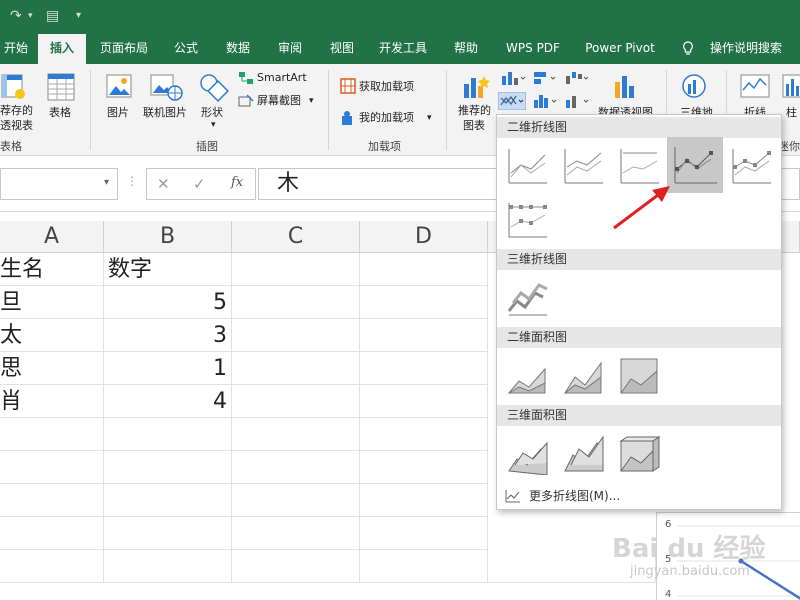  I want to click on 3d-area-chart-icon, so click(527, 453).